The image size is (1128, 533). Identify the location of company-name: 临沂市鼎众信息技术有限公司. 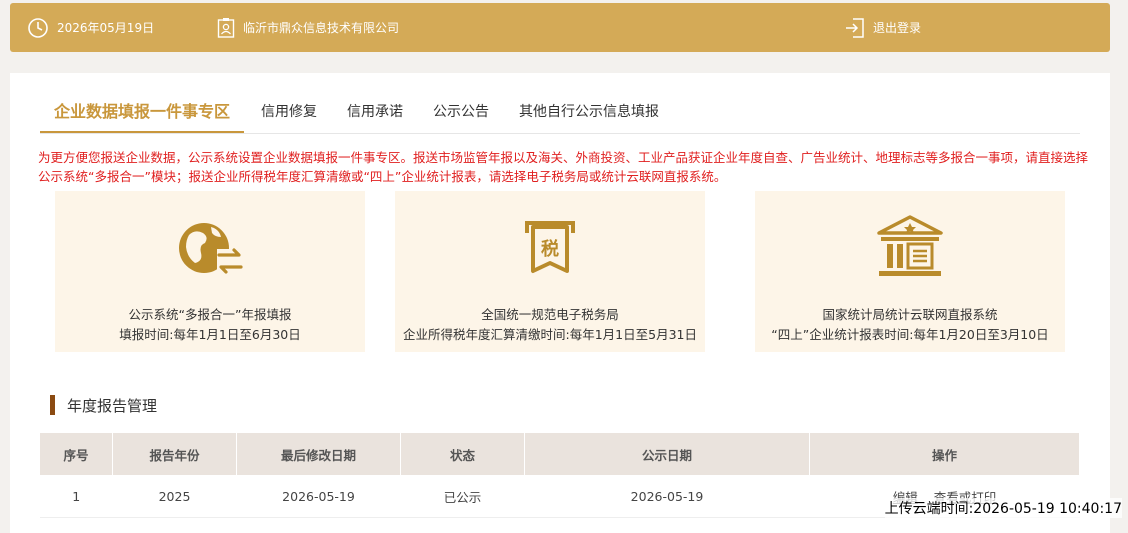
(321, 28).